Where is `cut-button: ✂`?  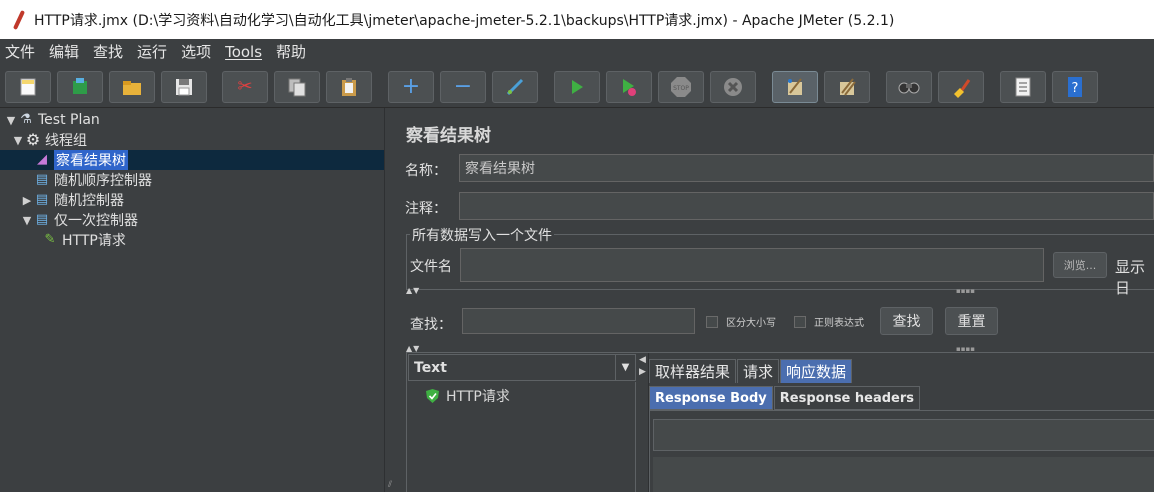 cut-button: ✂ is located at coordinates (245, 87).